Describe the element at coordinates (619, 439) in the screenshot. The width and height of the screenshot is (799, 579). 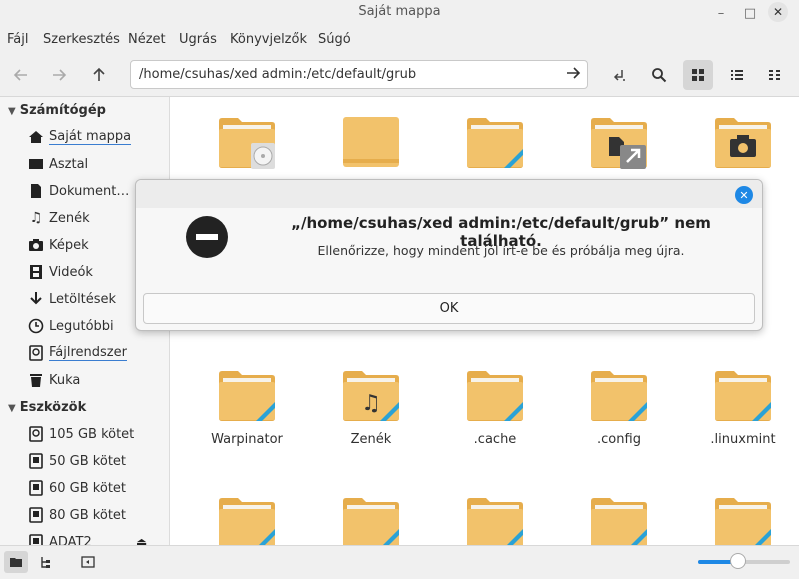
I see `file-label: .config` at that location.